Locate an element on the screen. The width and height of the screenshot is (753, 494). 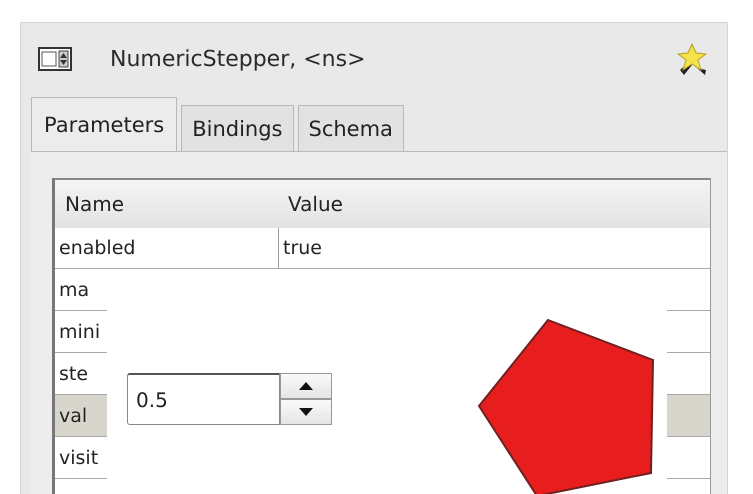
tab: Parameters is located at coordinates (104, 124).